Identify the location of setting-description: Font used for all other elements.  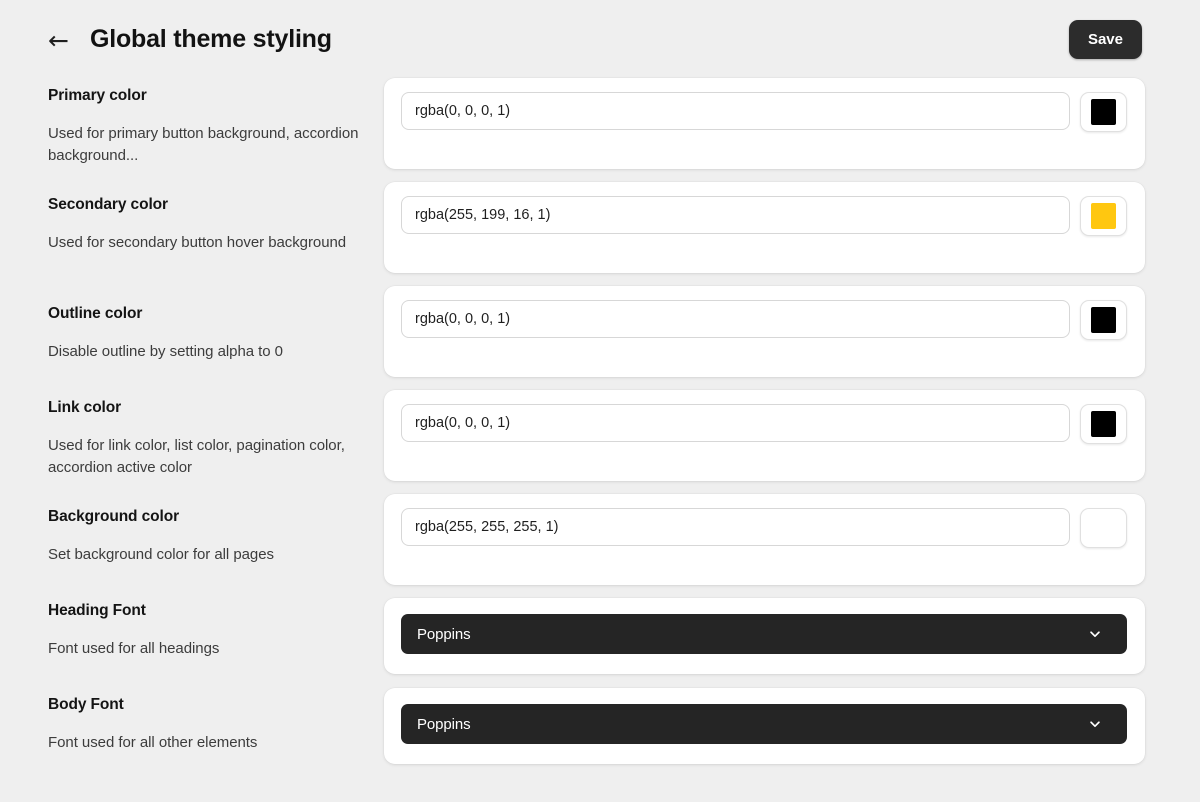
(153, 742).